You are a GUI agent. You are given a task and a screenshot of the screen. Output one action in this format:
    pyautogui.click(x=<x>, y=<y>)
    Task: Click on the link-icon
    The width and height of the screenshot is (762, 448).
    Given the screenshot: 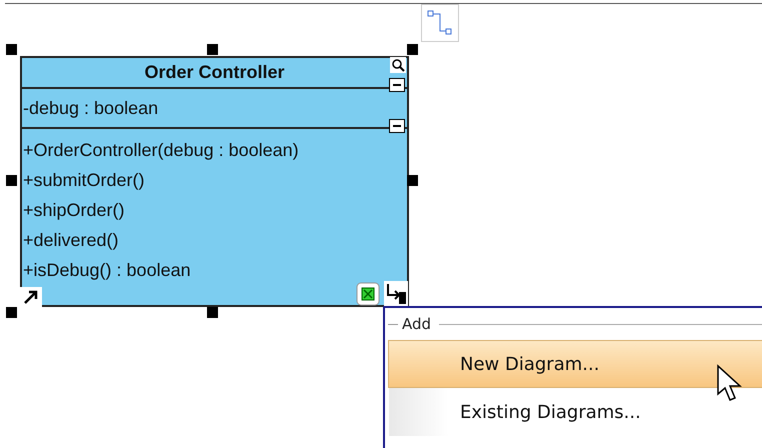 What is the action you would take?
    pyautogui.click(x=396, y=294)
    